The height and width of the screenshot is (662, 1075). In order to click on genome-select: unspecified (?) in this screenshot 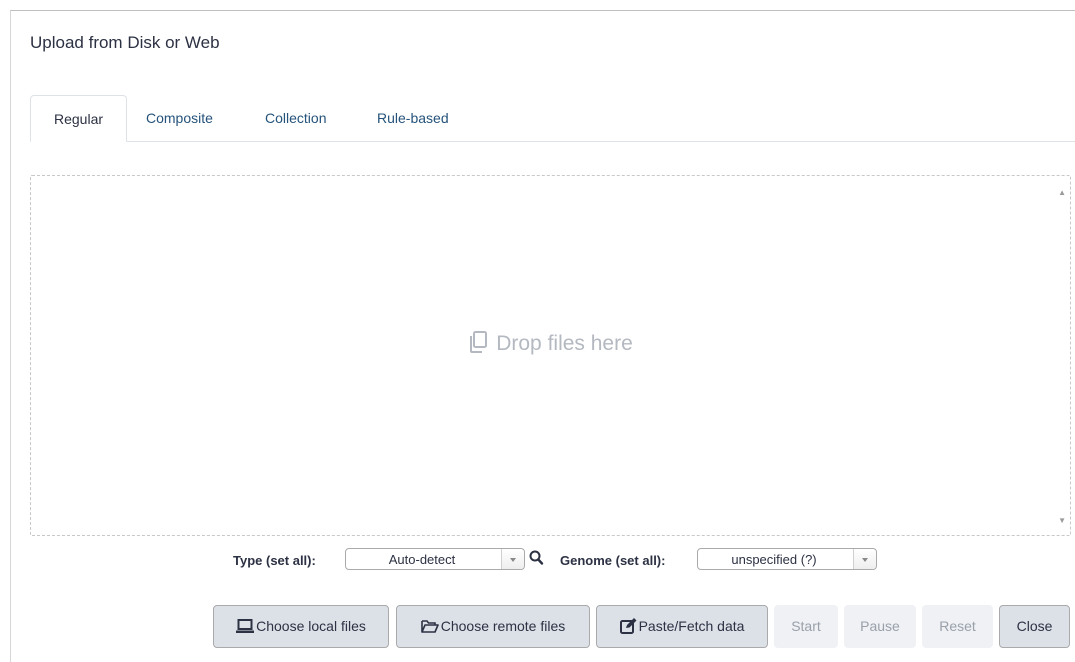, I will do `click(787, 559)`.